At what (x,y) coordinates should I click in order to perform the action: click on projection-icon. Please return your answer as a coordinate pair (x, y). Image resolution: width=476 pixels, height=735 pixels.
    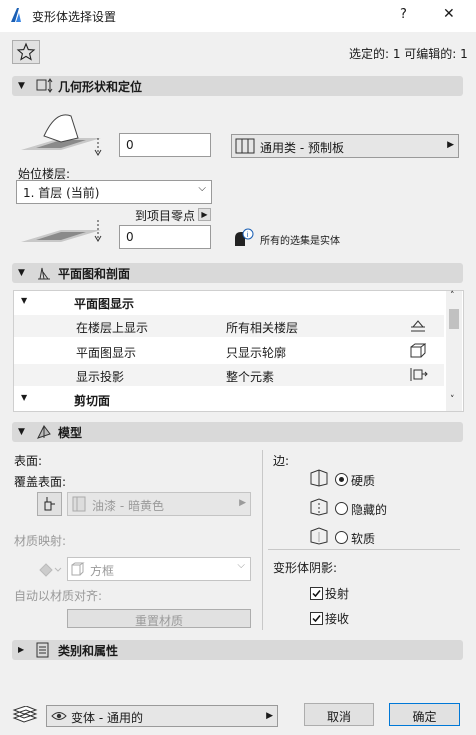
    Looking at the image, I should click on (419, 374).